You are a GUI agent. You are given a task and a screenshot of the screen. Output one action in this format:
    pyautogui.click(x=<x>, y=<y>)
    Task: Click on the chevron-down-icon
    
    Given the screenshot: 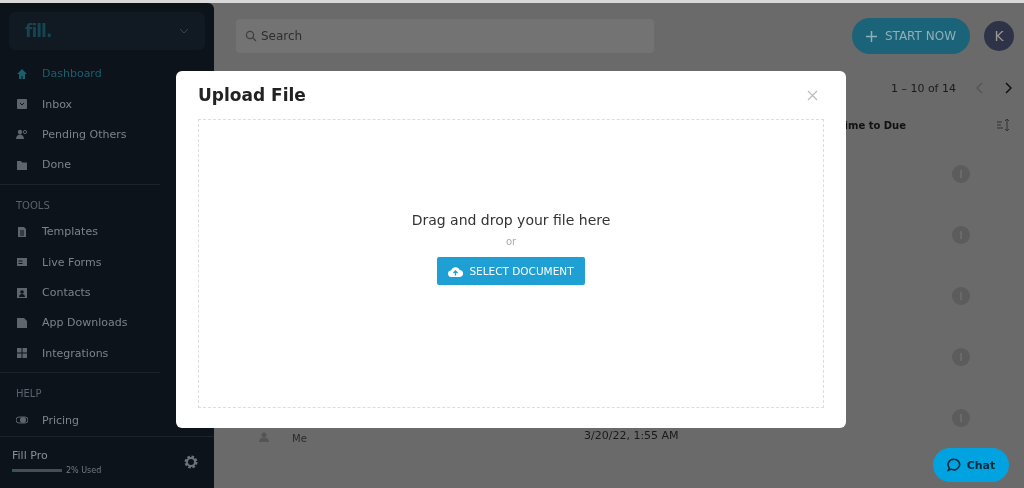 What is the action you would take?
    pyautogui.click(x=184, y=30)
    